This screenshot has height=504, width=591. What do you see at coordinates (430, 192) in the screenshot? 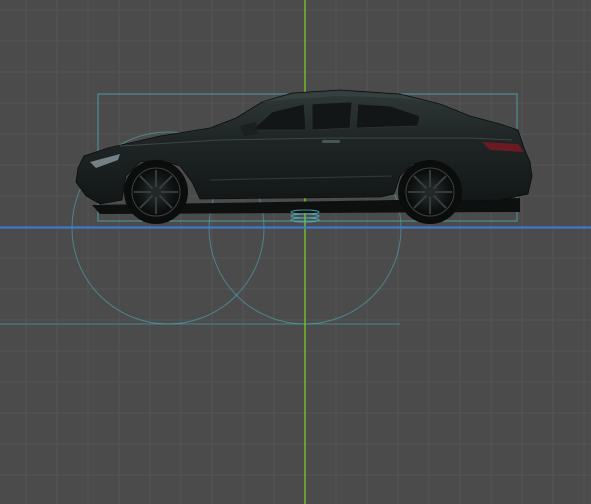
I see `rear-wheel` at bounding box center [430, 192].